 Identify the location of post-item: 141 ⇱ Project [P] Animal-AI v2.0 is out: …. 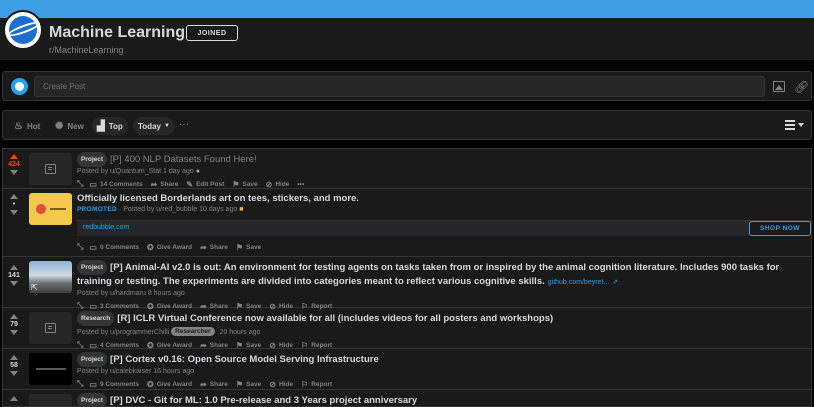
(407, 284).